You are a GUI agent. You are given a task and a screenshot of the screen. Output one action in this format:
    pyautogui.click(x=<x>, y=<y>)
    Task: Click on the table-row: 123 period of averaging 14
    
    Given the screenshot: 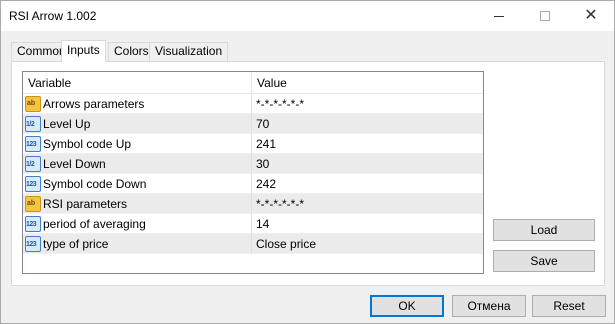 What is the action you would take?
    pyautogui.click(x=253, y=224)
    